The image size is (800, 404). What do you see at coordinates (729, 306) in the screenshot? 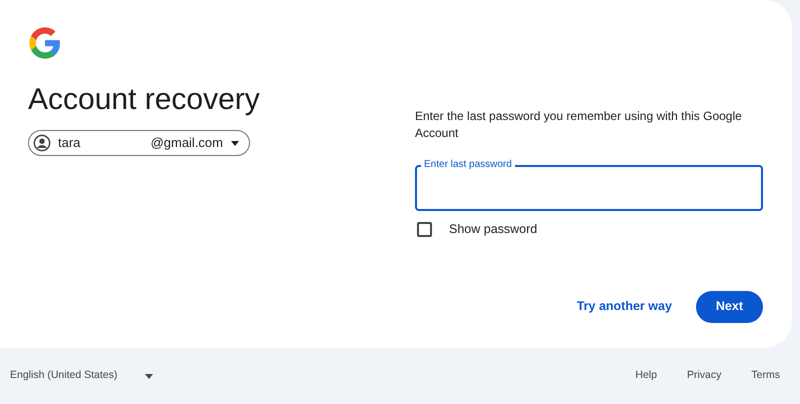
I see `next-button: Next` at bounding box center [729, 306].